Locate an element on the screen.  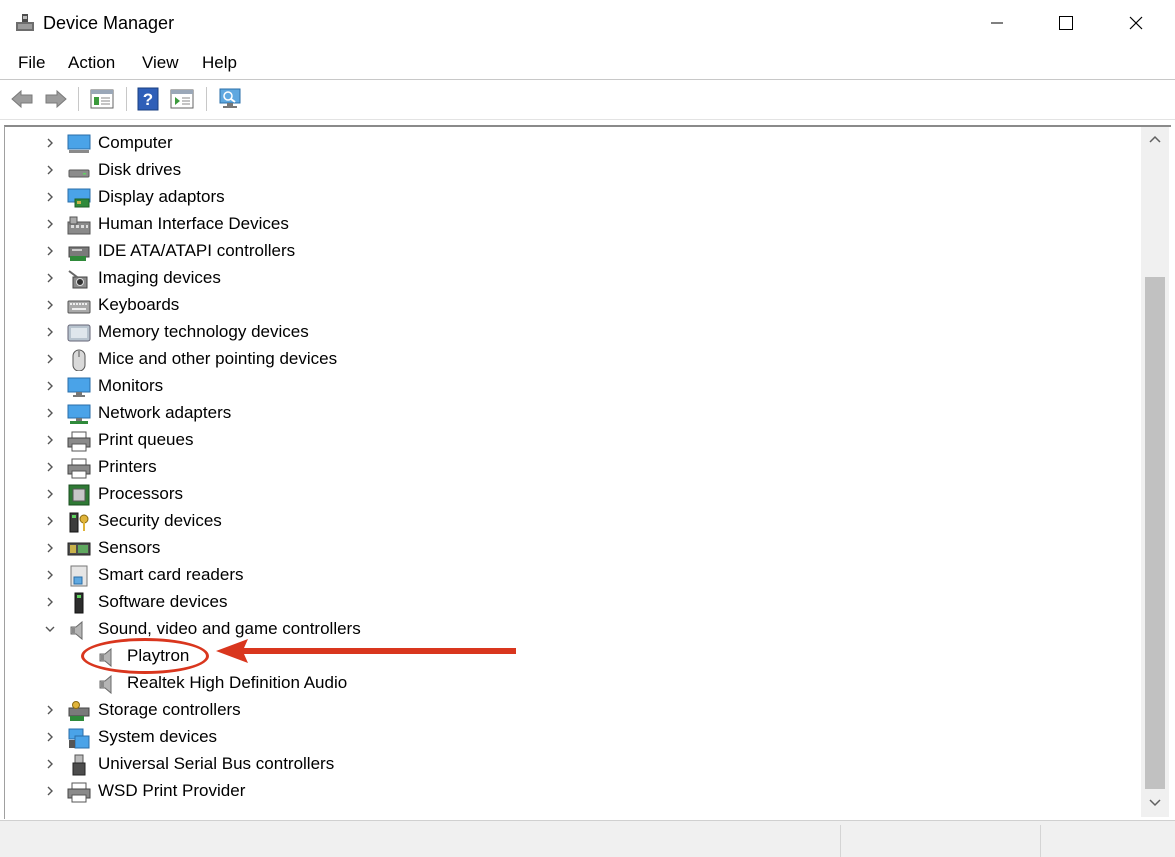
scan-hardware-button is located at coordinates (230, 99).